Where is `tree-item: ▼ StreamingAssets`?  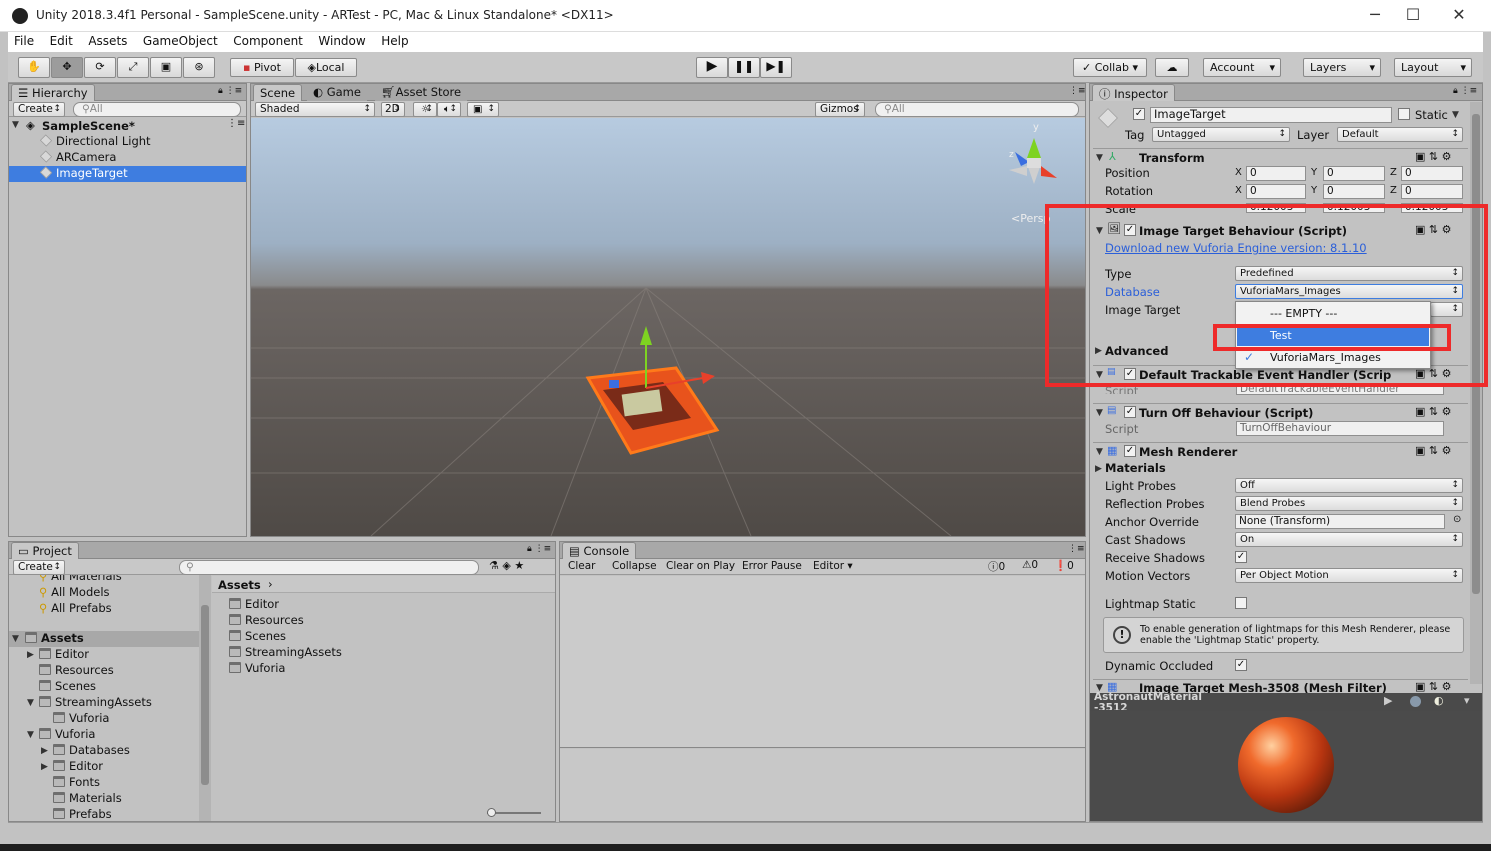
tree-item: ▼ StreamingAssets is located at coordinates (89, 703).